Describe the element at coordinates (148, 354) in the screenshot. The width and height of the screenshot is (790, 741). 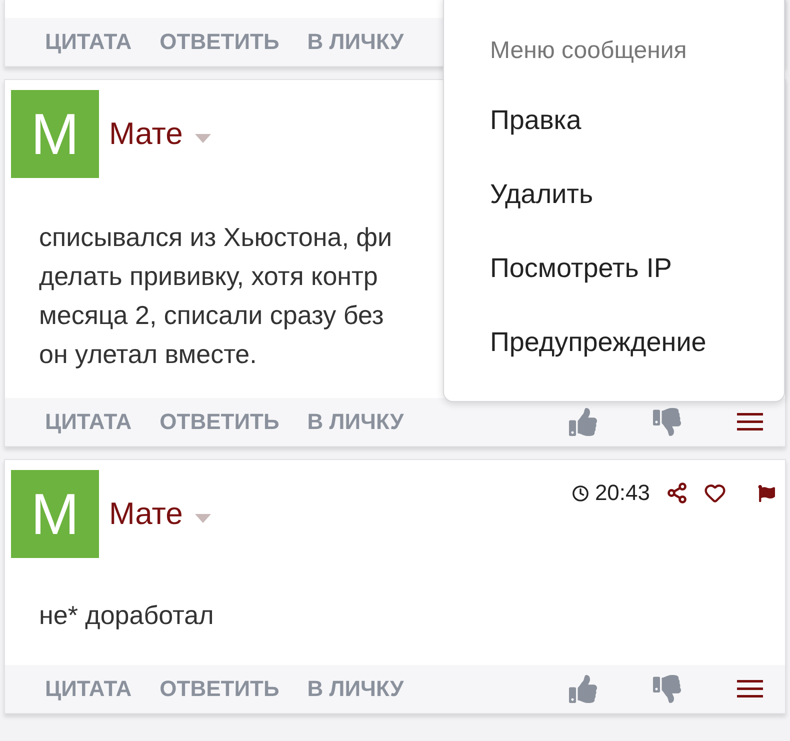
I see `post-text: он улетал вместе.` at that location.